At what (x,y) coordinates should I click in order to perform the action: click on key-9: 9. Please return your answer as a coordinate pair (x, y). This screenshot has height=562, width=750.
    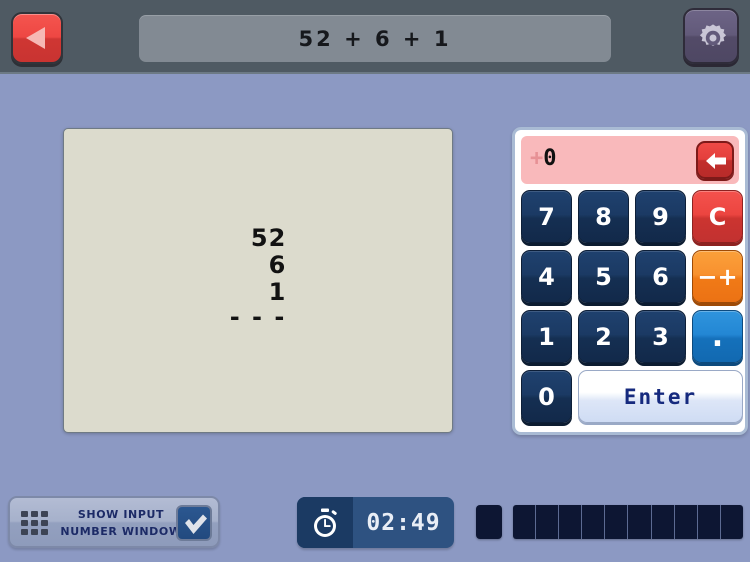
    Looking at the image, I should click on (660, 216).